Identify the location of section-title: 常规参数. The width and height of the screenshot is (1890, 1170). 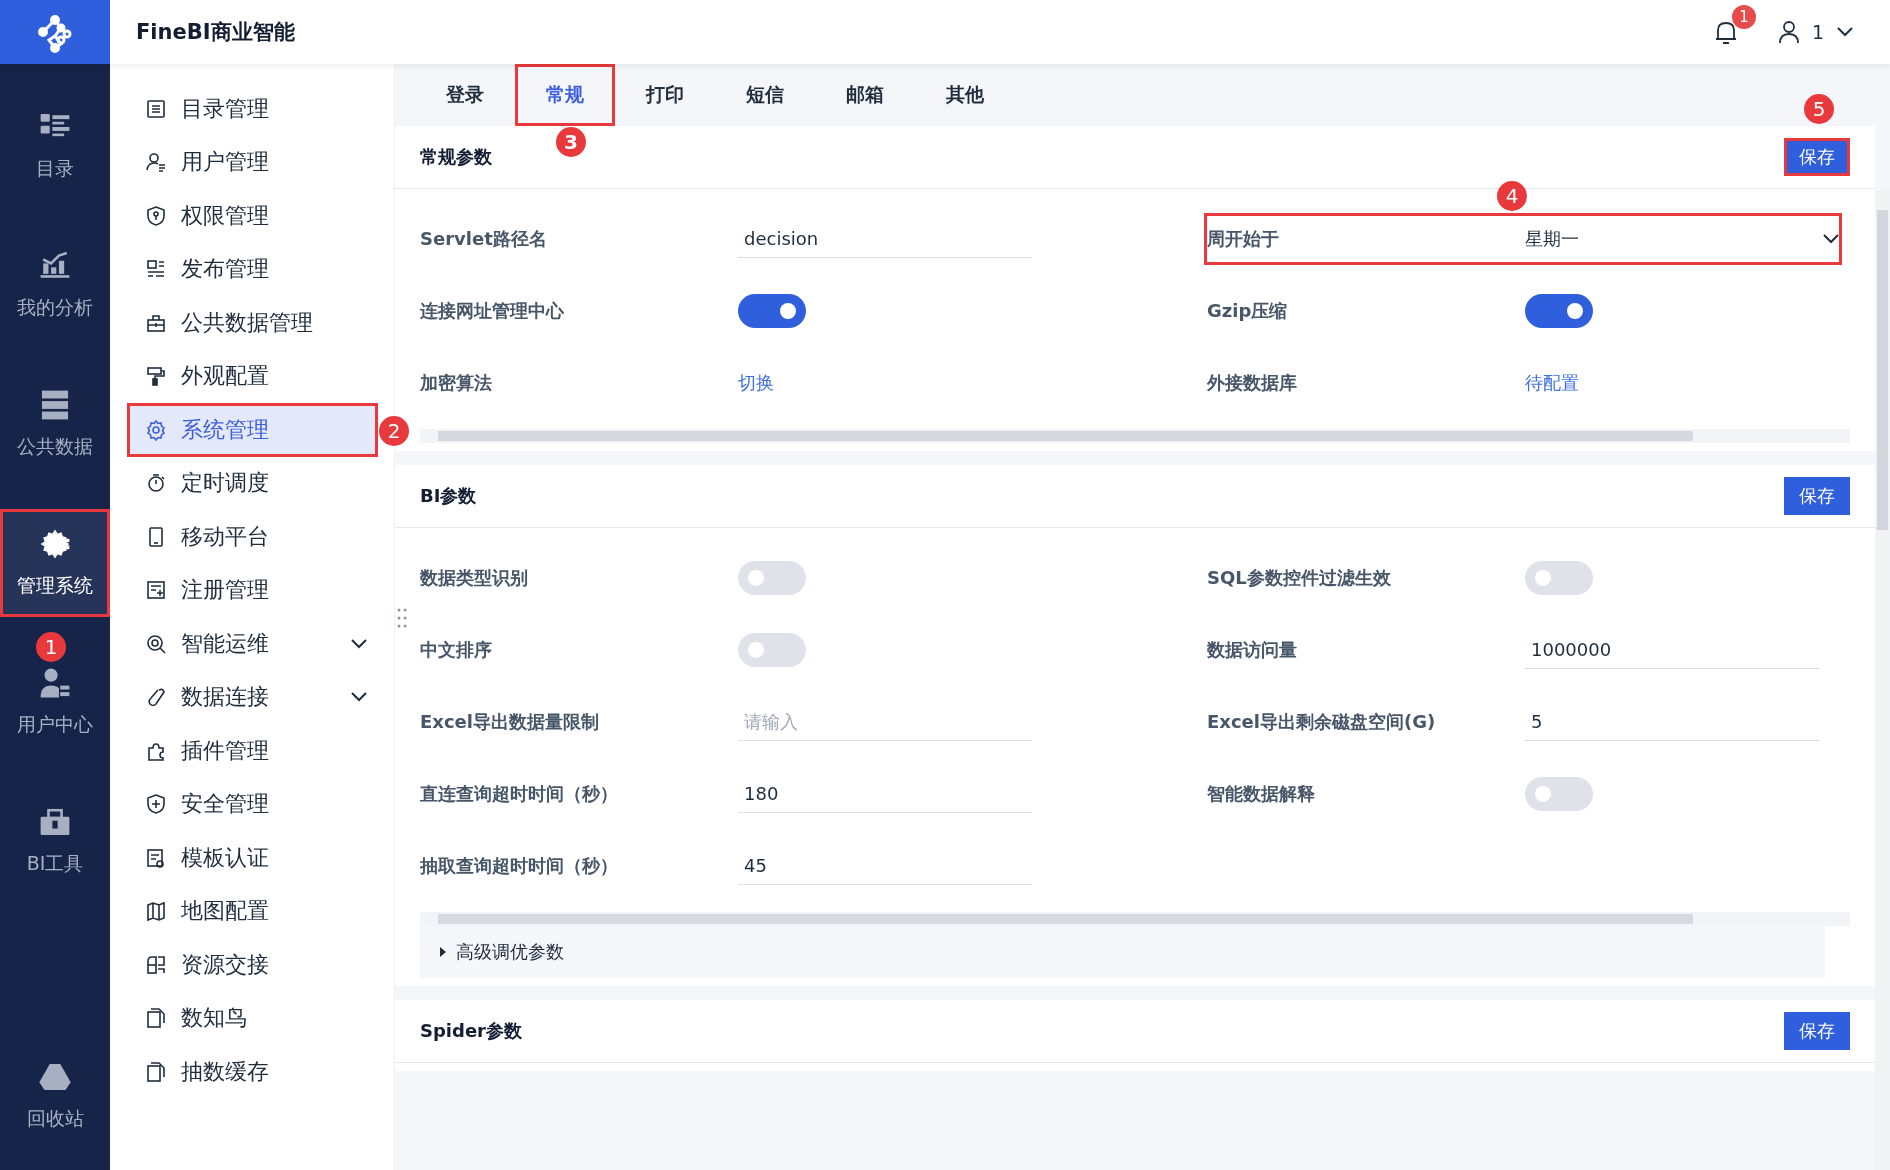
(456, 157).